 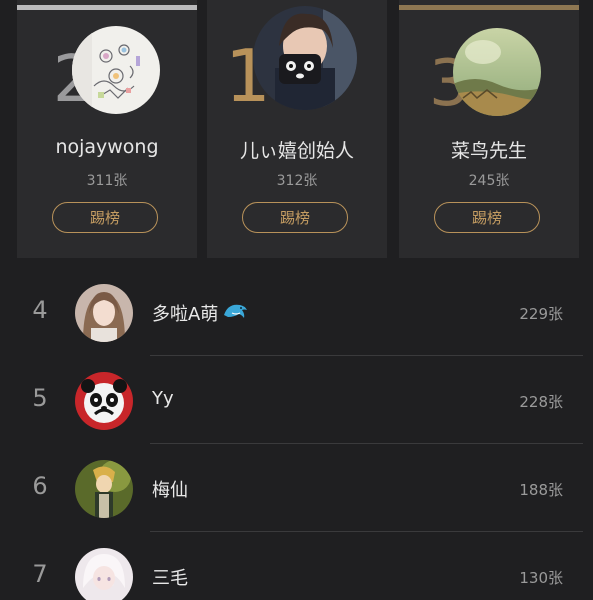 I want to click on row-name: 梅仙, so click(x=170, y=490).